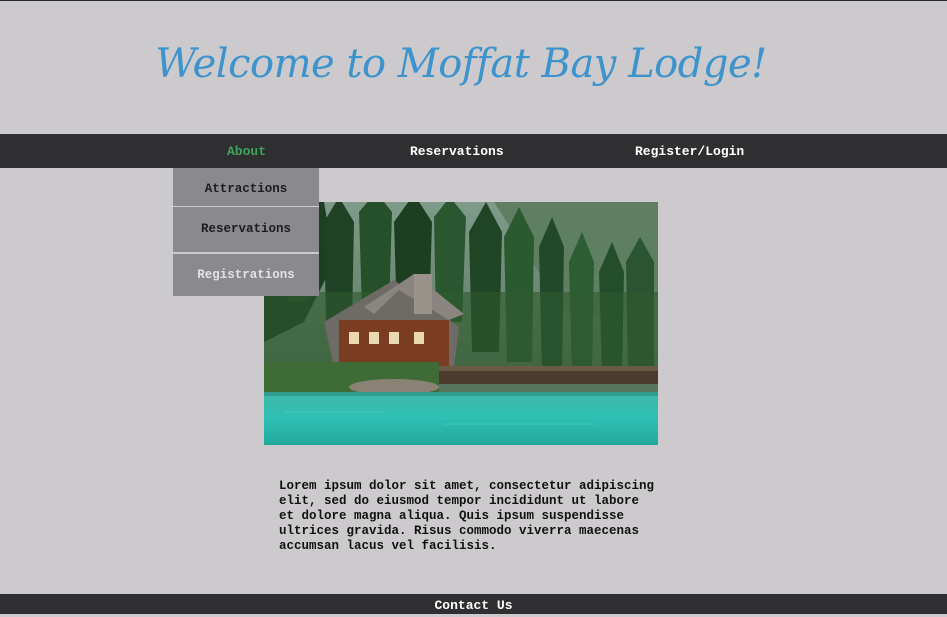 This screenshot has height=617, width=947. I want to click on site-footer: Contact Us, so click(473, 604).